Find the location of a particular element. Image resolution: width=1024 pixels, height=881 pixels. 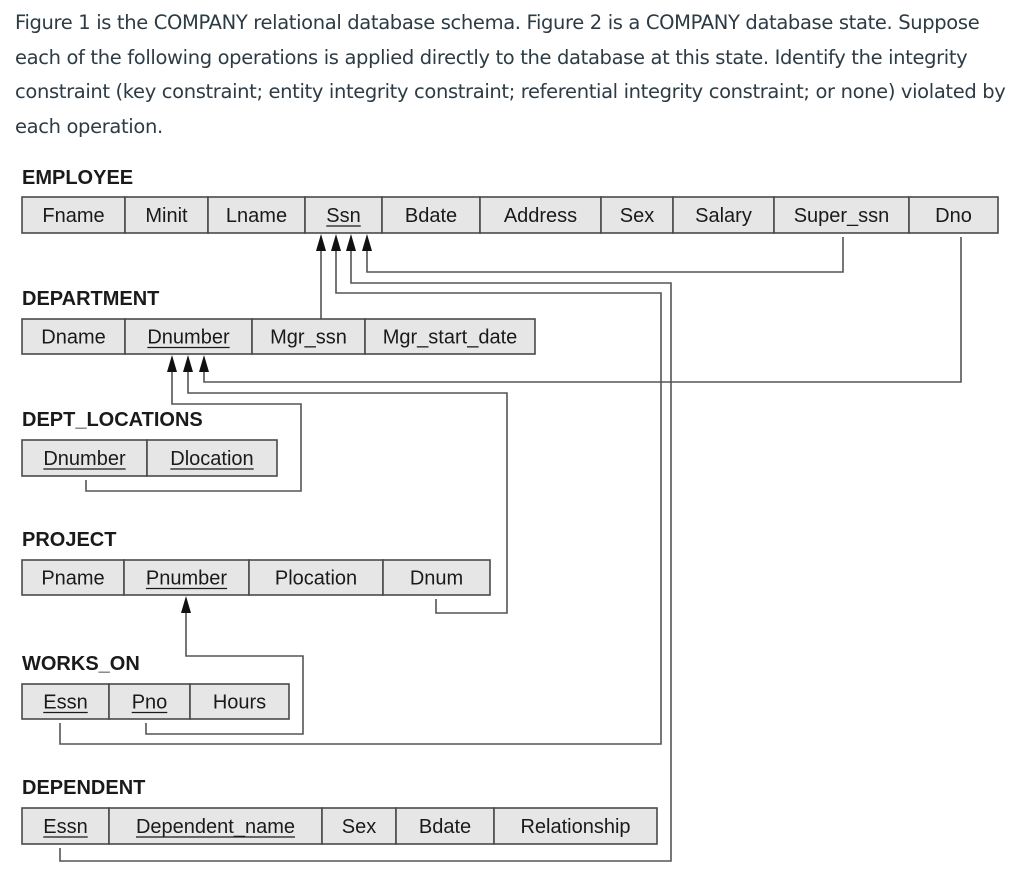

column-name: Minit is located at coordinates (166, 216).